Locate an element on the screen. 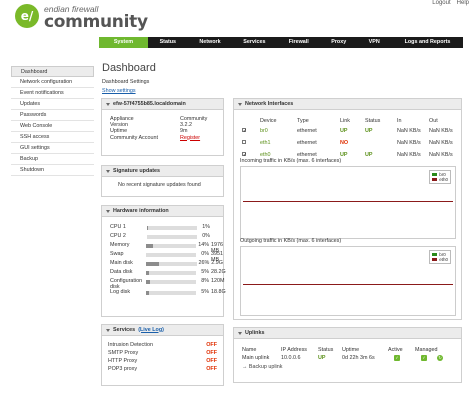  host-panel-title: efw-57f4755b85.localdomain is located at coordinates (149, 103).